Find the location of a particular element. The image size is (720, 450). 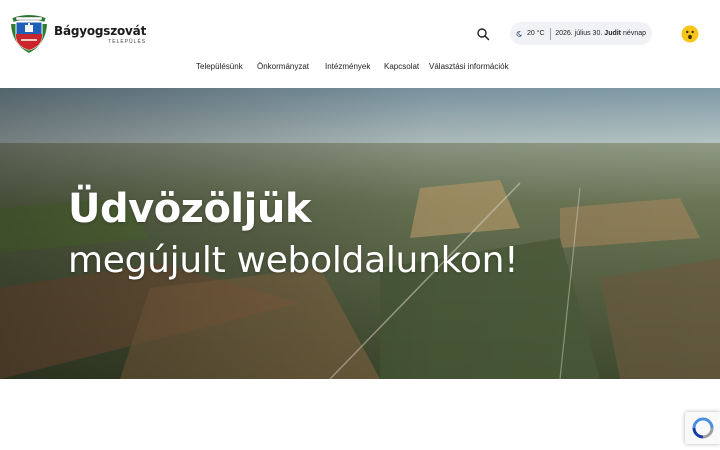

recaptcha-badge is located at coordinates (702, 428).